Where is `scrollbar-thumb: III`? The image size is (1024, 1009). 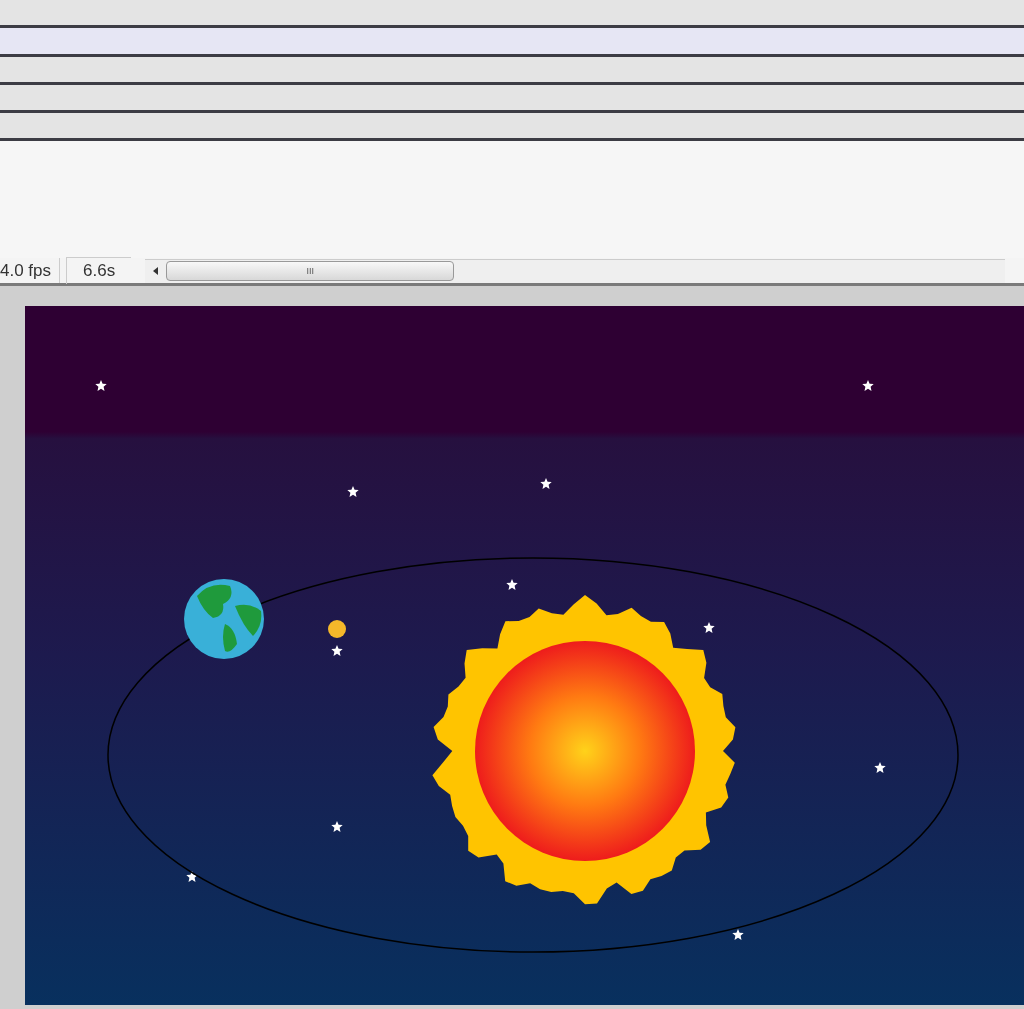 scrollbar-thumb: III is located at coordinates (310, 271).